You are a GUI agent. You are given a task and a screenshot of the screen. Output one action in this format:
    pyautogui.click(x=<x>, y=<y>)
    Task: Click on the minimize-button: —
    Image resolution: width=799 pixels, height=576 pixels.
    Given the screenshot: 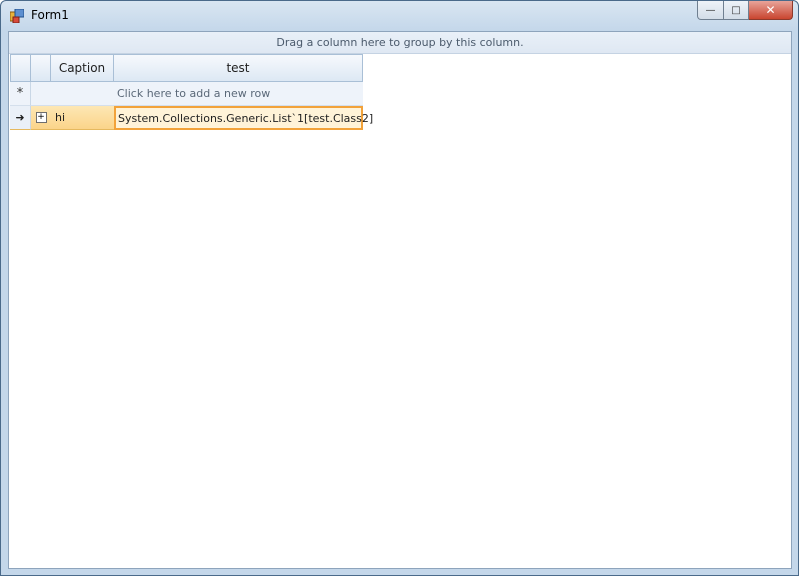 What is the action you would take?
    pyautogui.click(x=710, y=10)
    